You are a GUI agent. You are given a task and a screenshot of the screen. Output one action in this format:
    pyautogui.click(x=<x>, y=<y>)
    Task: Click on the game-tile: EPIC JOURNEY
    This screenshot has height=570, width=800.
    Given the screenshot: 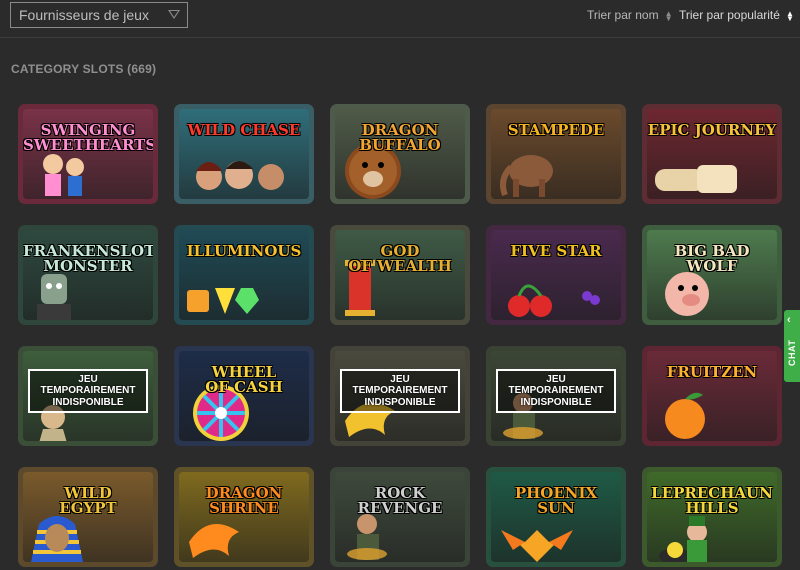 What is the action you would take?
    pyautogui.click(x=712, y=154)
    